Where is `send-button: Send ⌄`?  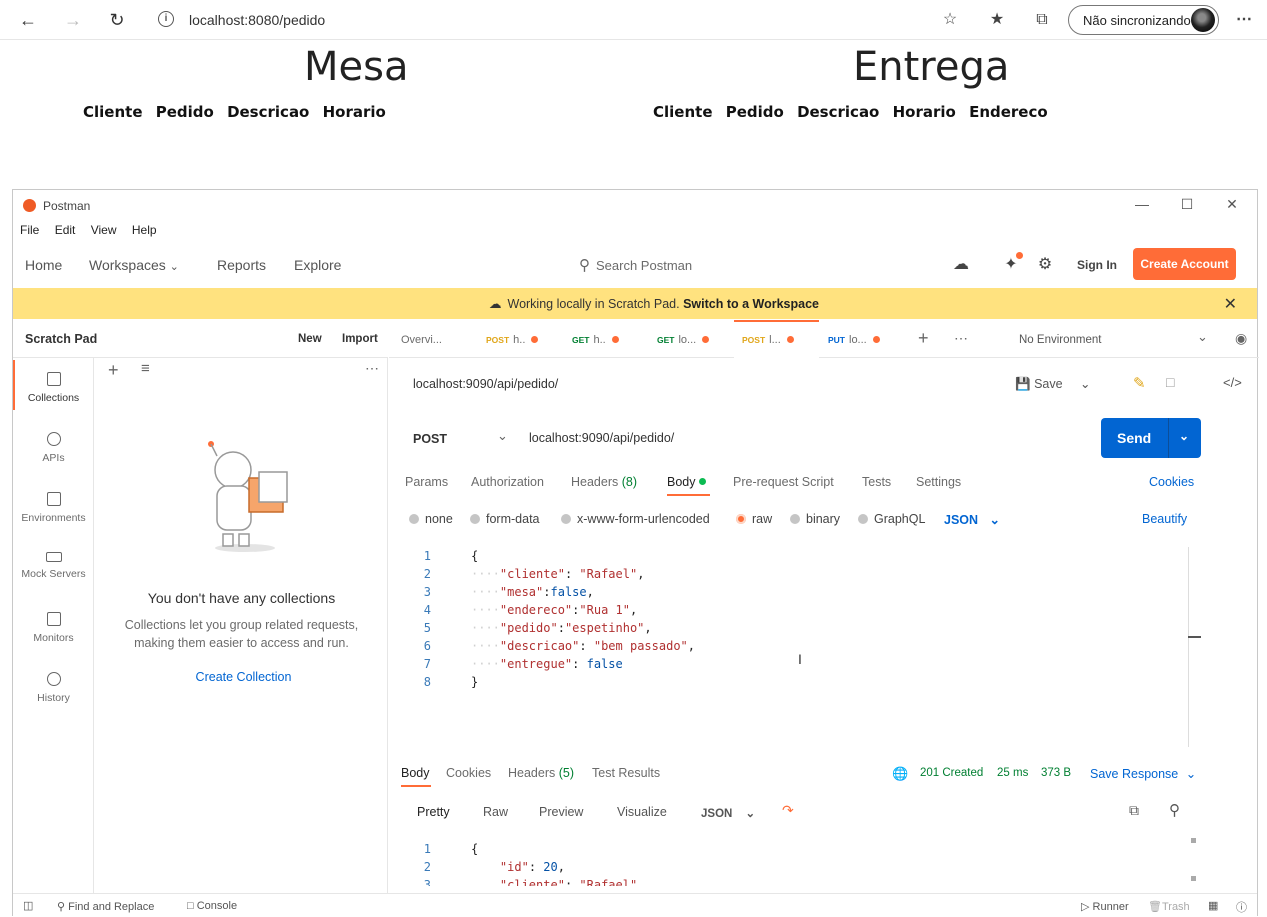
send-button: Send ⌄ is located at coordinates (1151, 438).